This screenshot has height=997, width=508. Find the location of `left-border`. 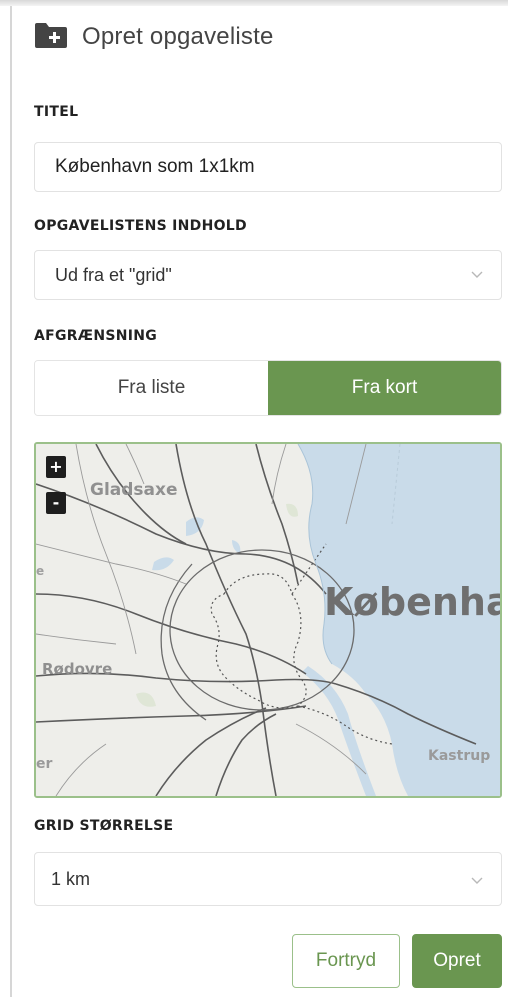

left-border is located at coordinates (11, 501).